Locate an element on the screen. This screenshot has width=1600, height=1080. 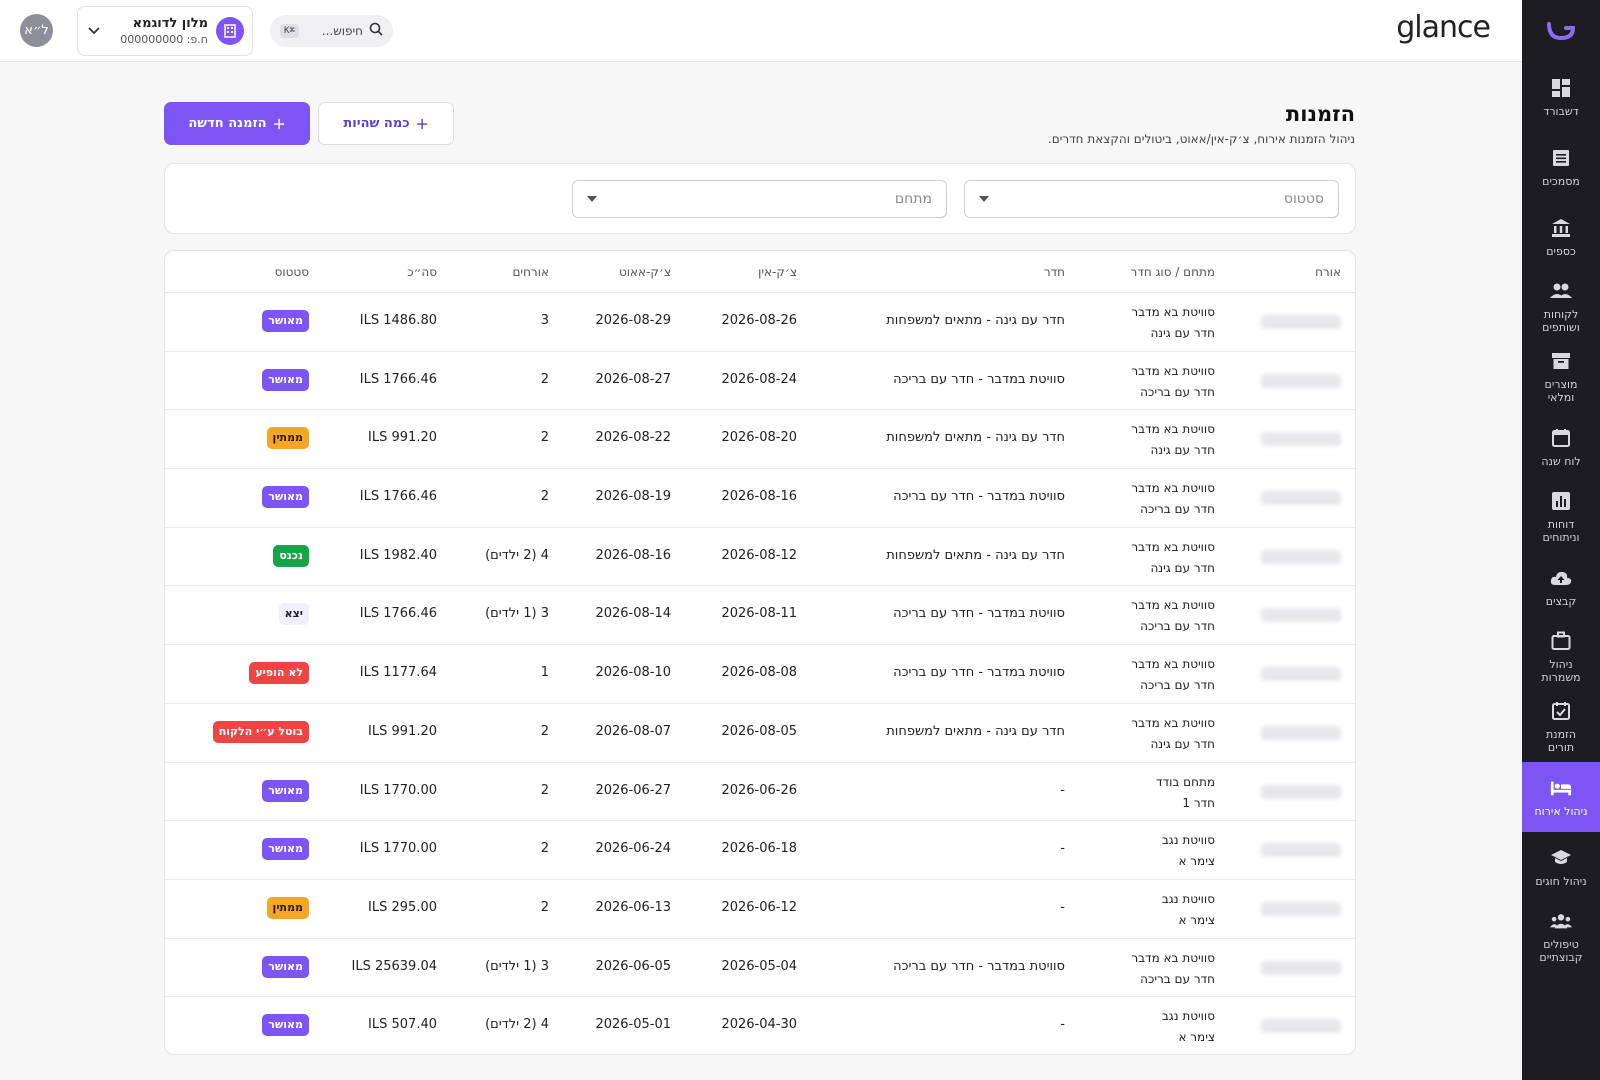
sidebar-item-5: לוח שנה is located at coordinates (1561, 447).